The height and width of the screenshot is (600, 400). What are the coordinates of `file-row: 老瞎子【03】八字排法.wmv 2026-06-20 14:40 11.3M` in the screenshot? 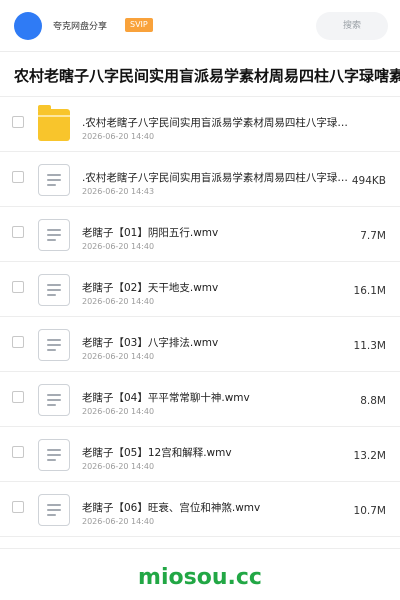 It's located at (200, 344).